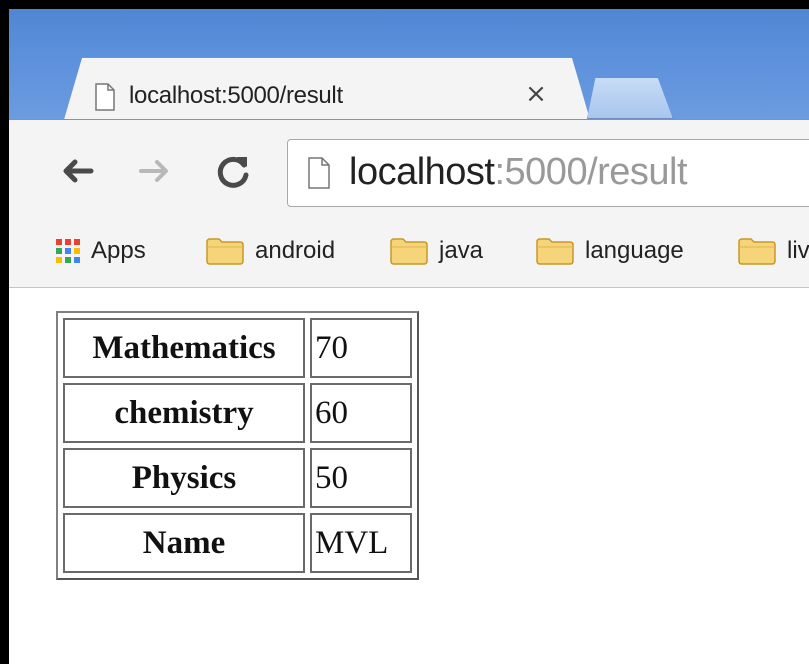 This screenshot has height=664, width=809. I want to click on address-text: localhost:5000/result, so click(518, 172).